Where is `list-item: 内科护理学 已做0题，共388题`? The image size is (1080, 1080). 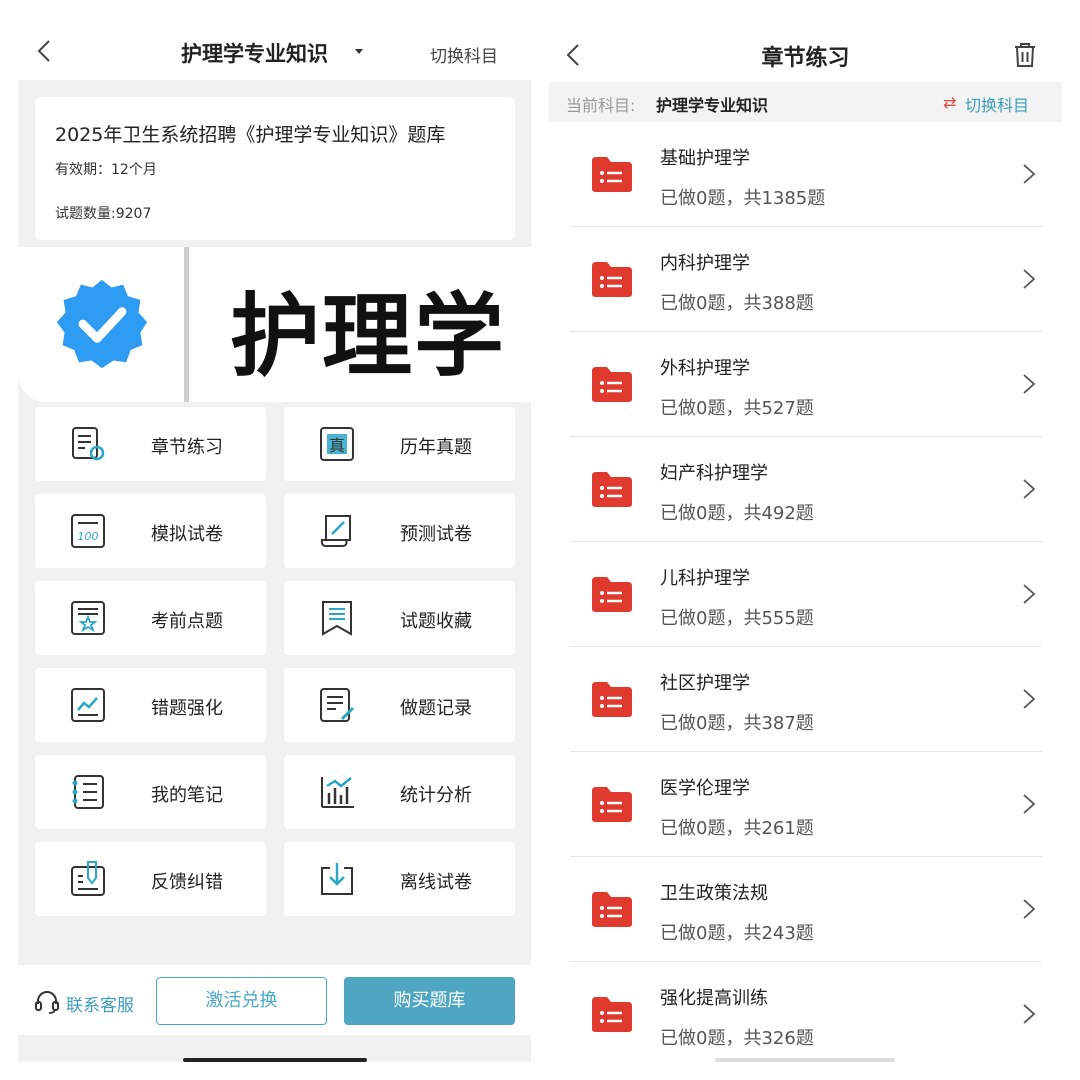
list-item: 内科护理学 已做0题，共388题 is located at coordinates (805, 279).